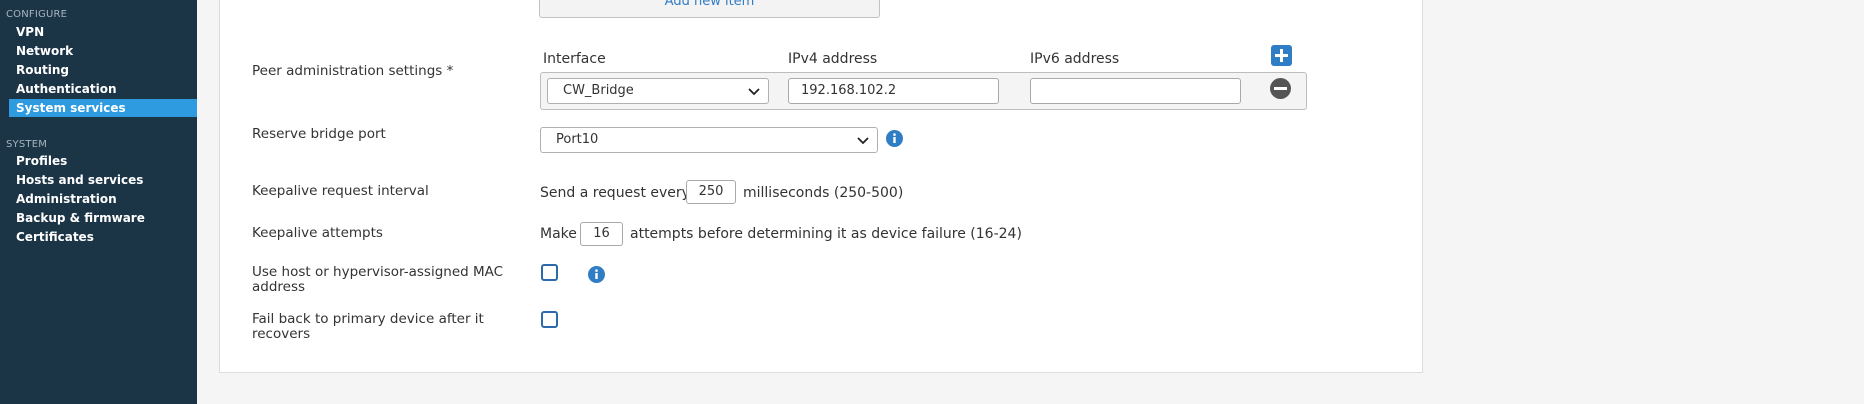  What do you see at coordinates (823, 193) in the screenshot?
I see `keepalive-interval-suffix: milliseconds (250-500)` at bounding box center [823, 193].